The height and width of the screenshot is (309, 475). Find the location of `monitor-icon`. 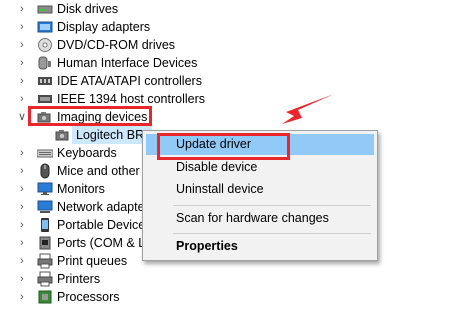

monitor-icon is located at coordinates (45, 189).